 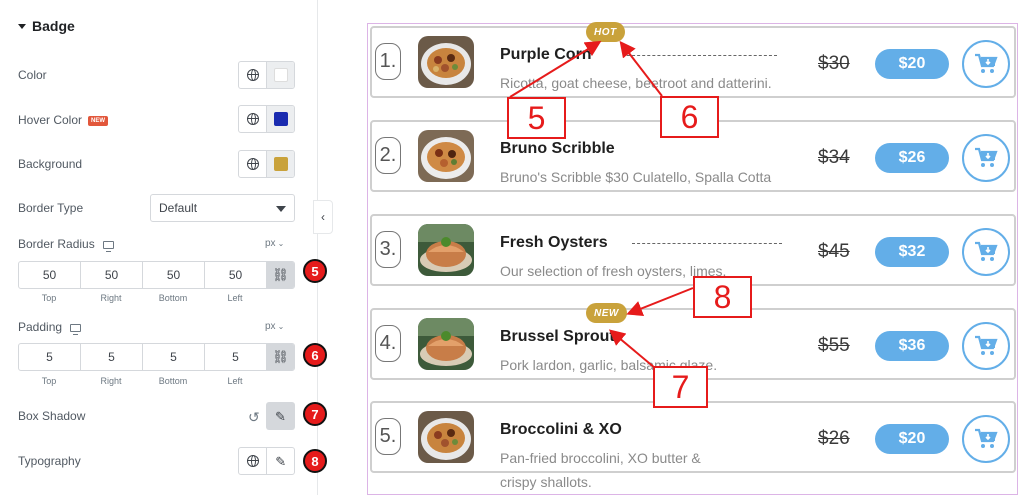 What do you see at coordinates (280, 164) in the screenshot?
I see `background-color-picker` at bounding box center [280, 164].